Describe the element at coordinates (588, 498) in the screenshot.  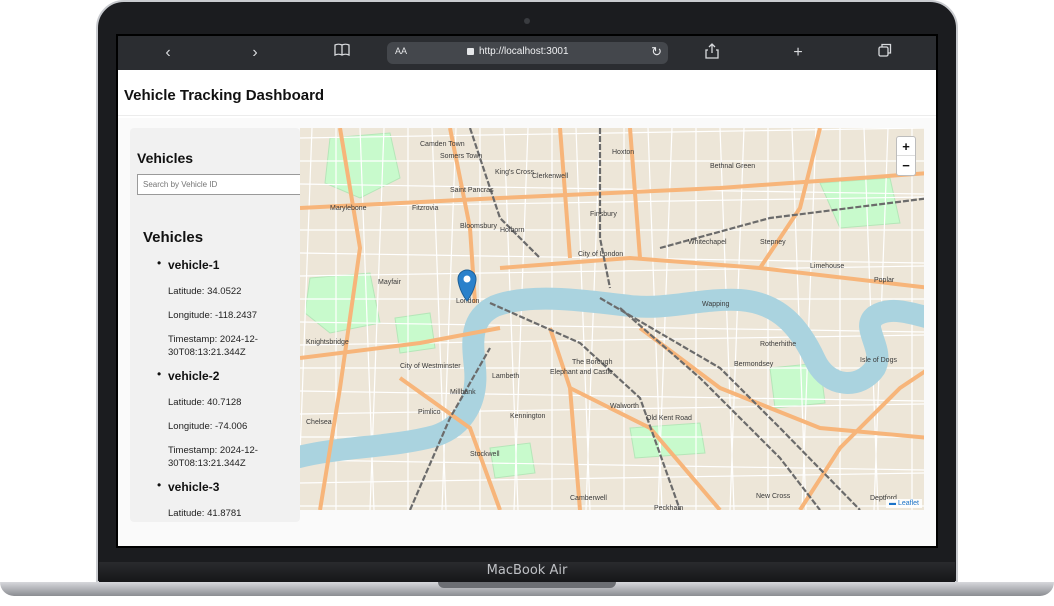
I see `map-place-label: Camberwell` at that location.